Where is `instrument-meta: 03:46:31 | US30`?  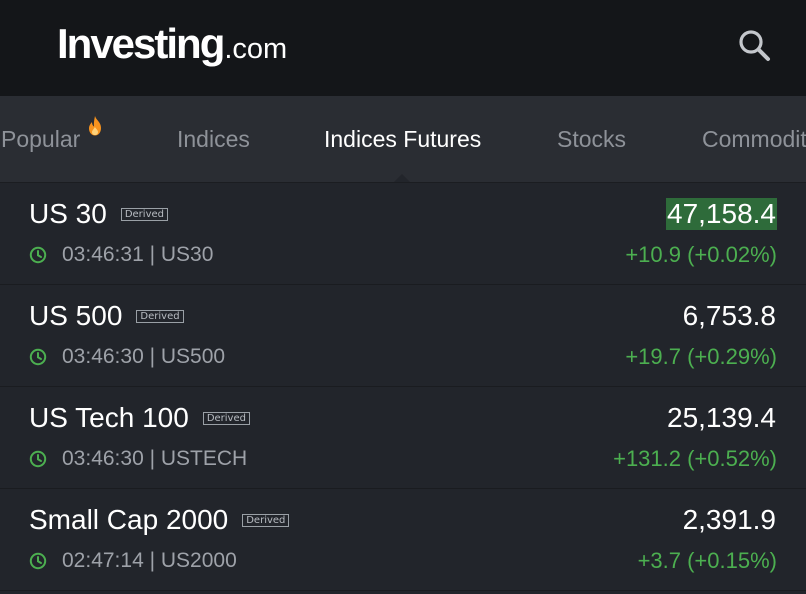
instrument-meta: 03:46:31 | US30 is located at coordinates (121, 255).